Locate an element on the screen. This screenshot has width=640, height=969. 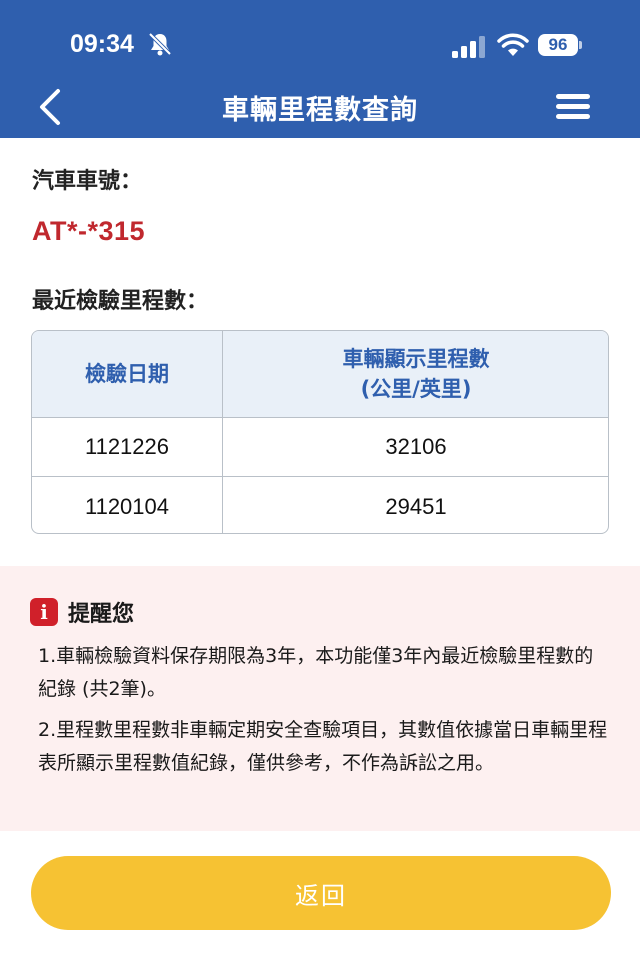
mileage-section-label: 最近檢驗里程數： is located at coordinates (120, 301).